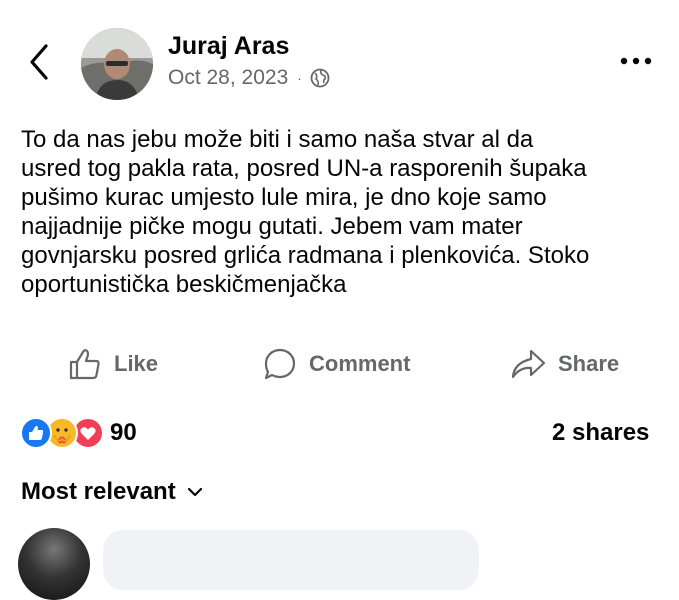 This screenshot has width=679, height=600. What do you see at coordinates (320, 78) in the screenshot?
I see `globe-icon` at bounding box center [320, 78].